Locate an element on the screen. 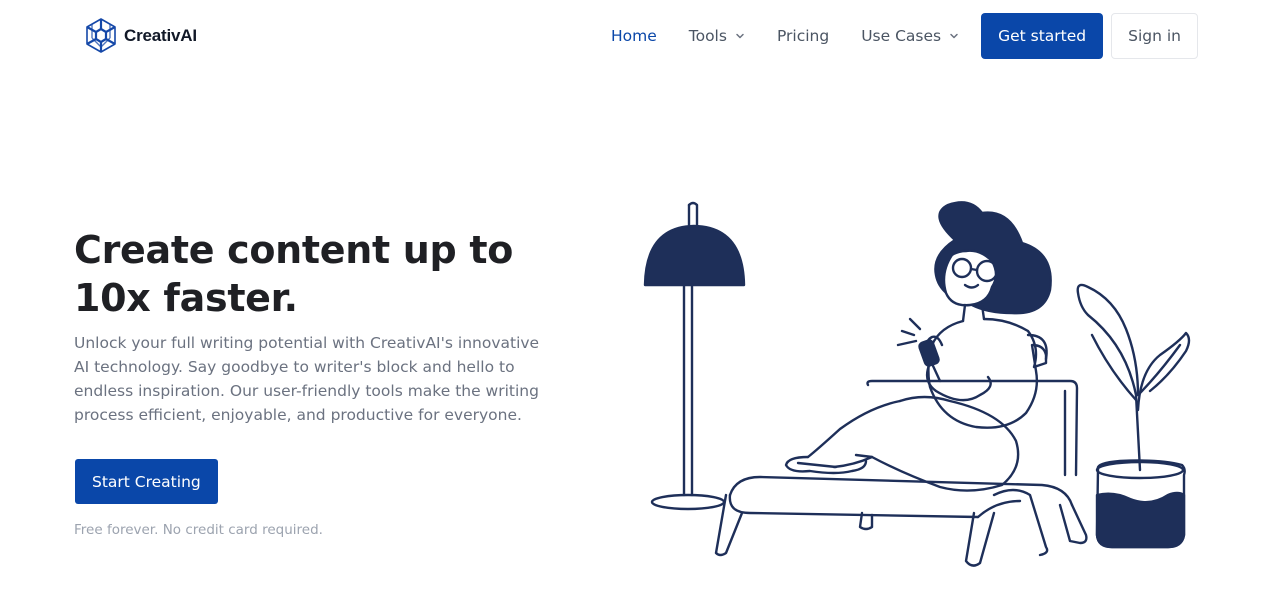 The height and width of the screenshot is (600, 1280). get-started-button: Get started is located at coordinates (1042, 36).